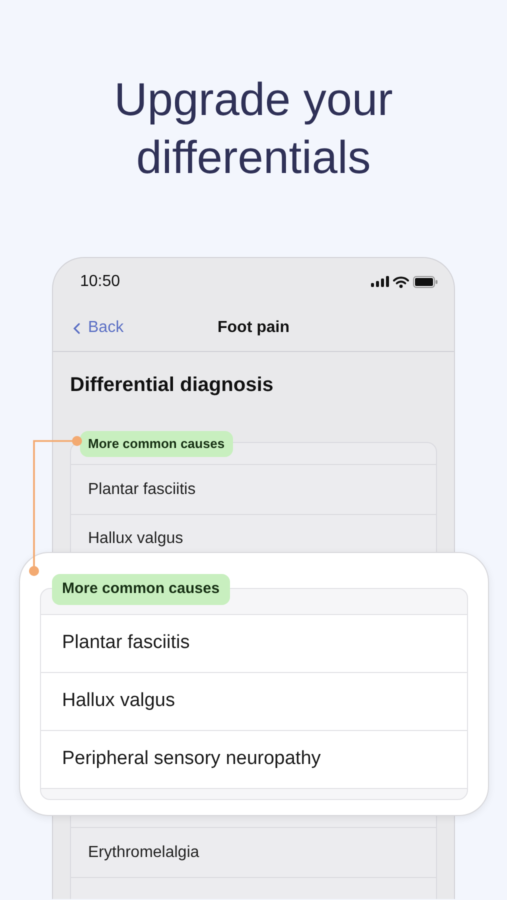 This screenshot has height=900, width=507. I want to click on chevron-left-icon, so click(76, 328).